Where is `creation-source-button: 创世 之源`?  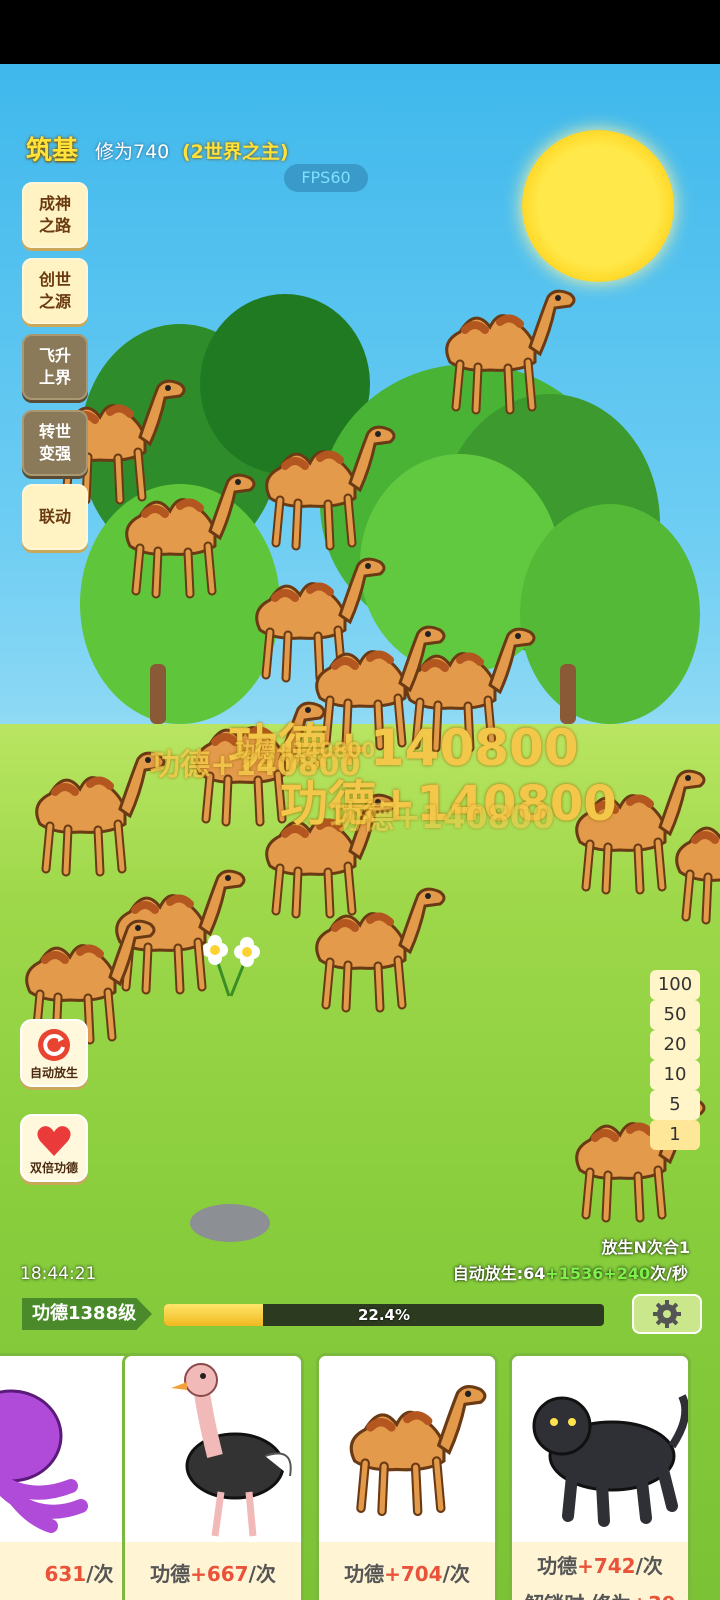 creation-source-button: 创世 之源 is located at coordinates (55, 291).